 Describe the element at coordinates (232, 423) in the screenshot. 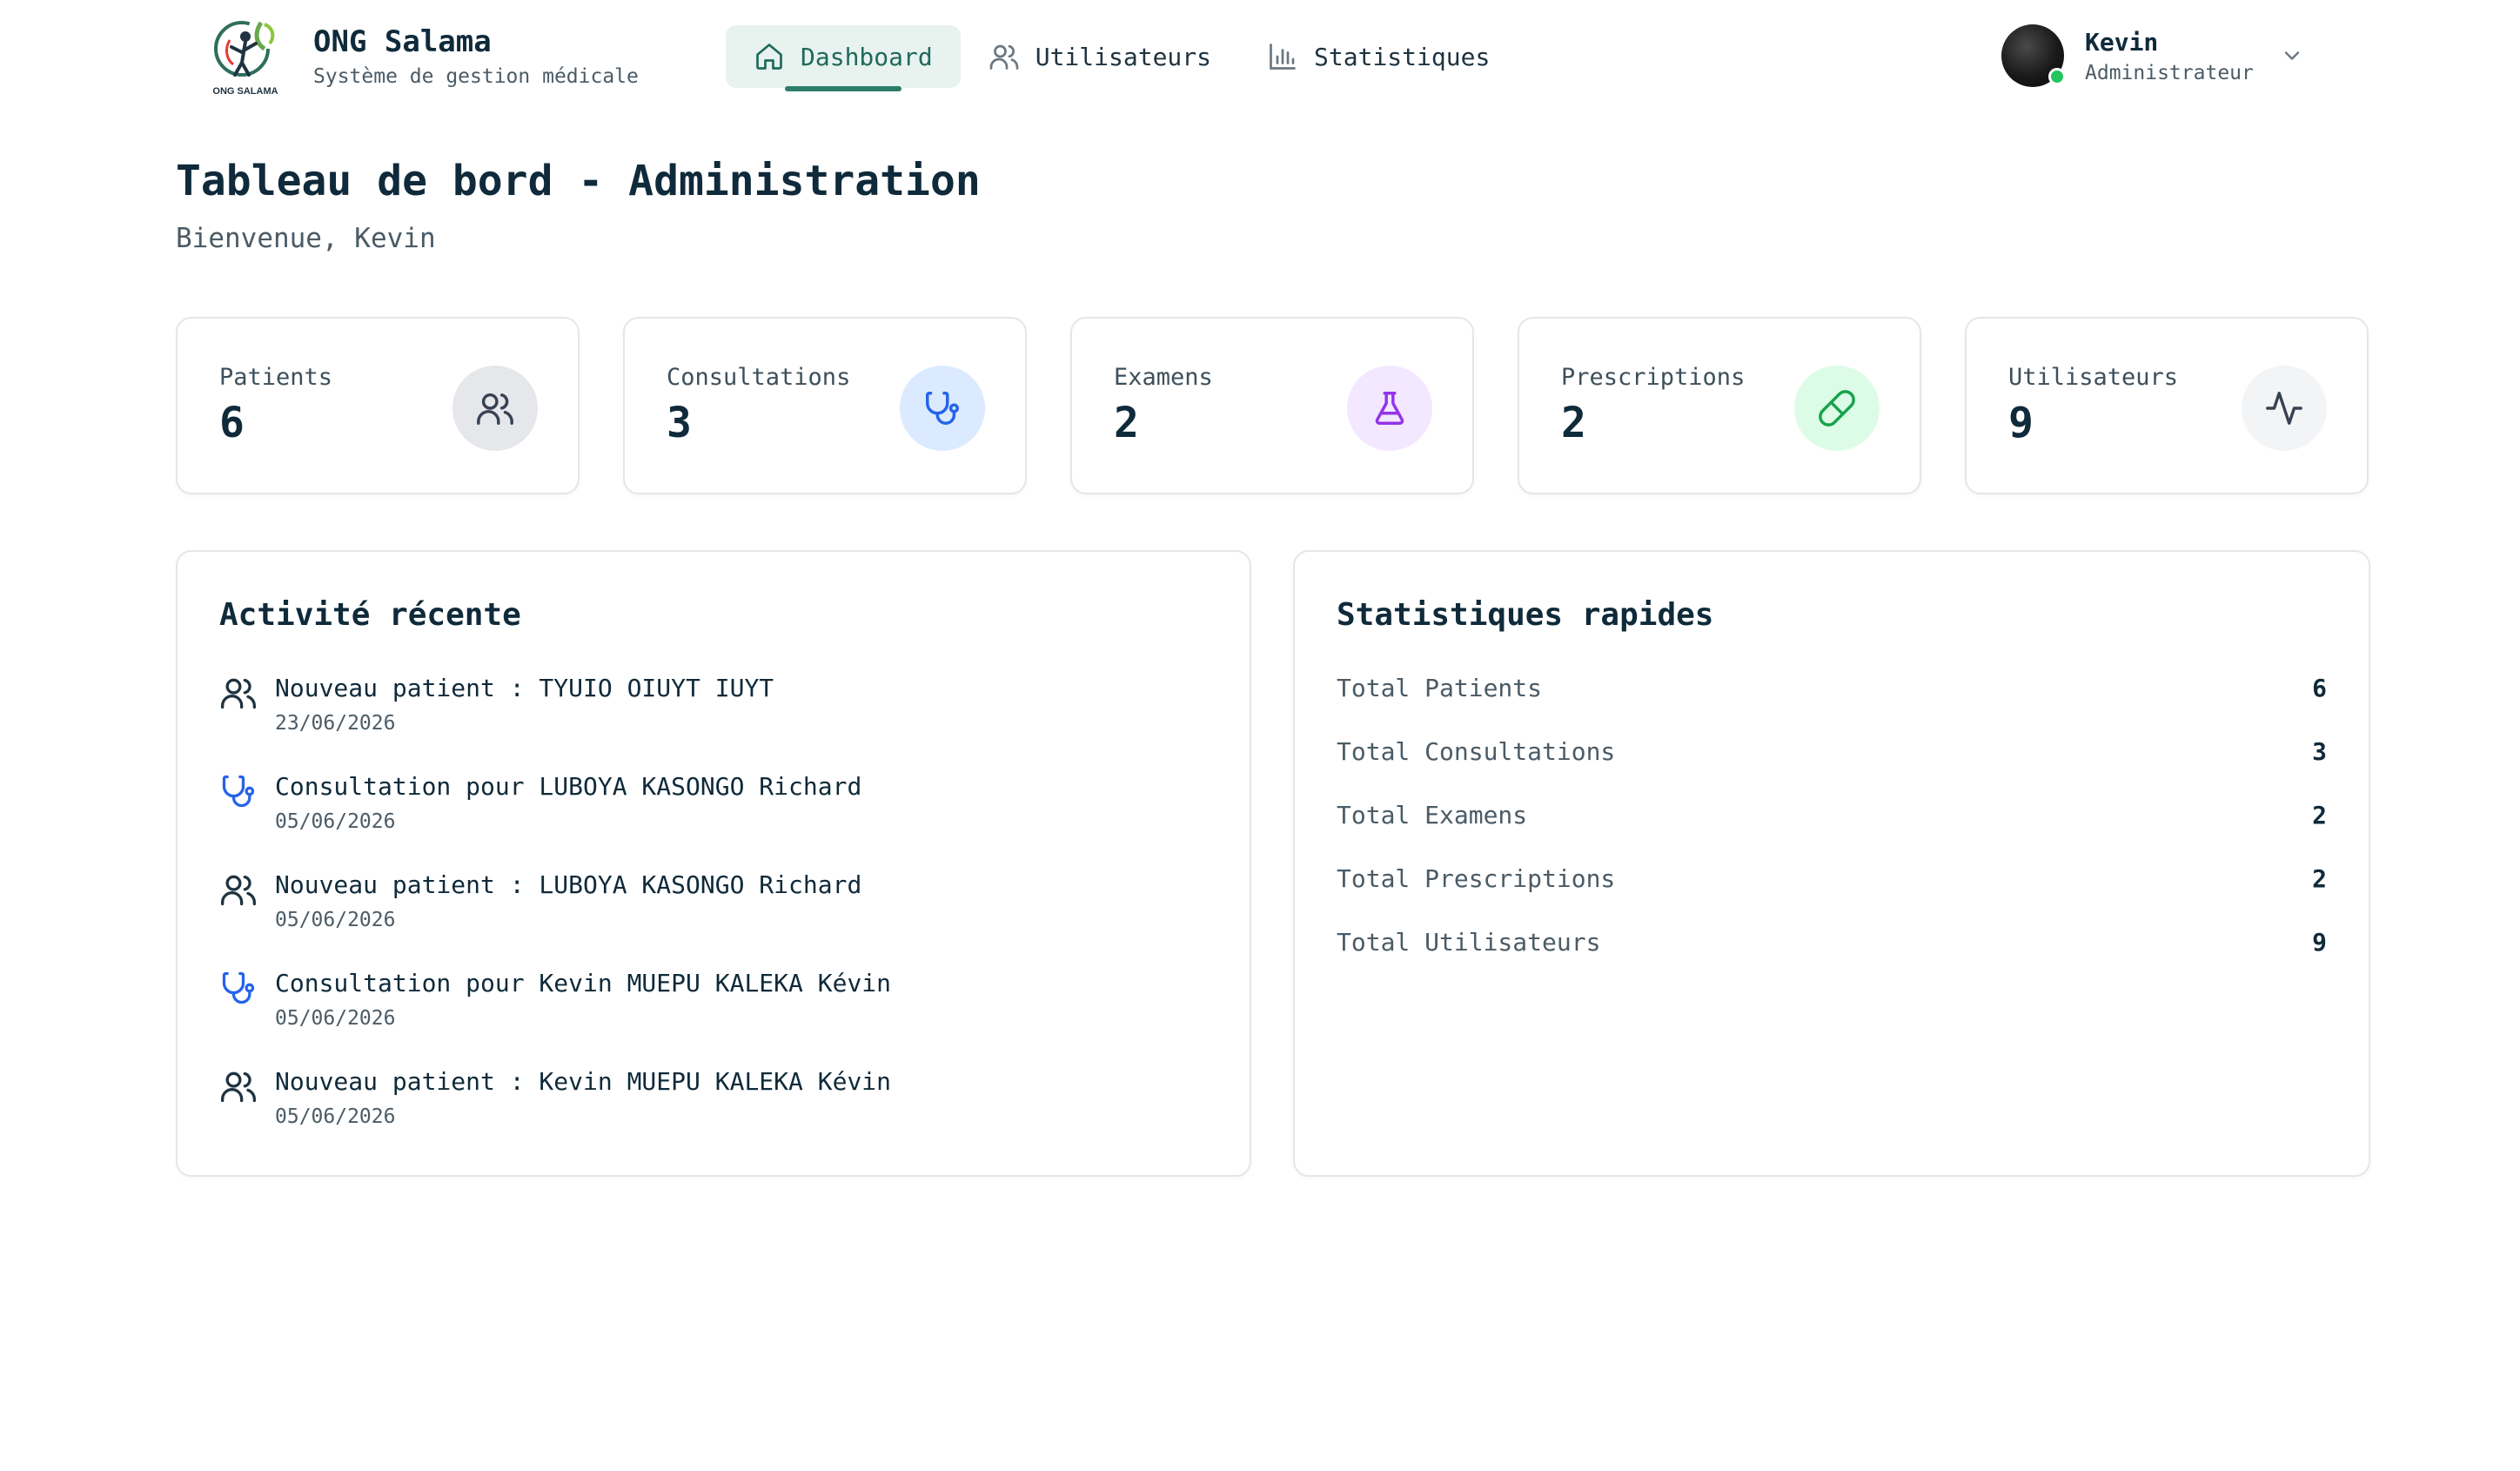

I see `stat-card-value: 6` at that location.